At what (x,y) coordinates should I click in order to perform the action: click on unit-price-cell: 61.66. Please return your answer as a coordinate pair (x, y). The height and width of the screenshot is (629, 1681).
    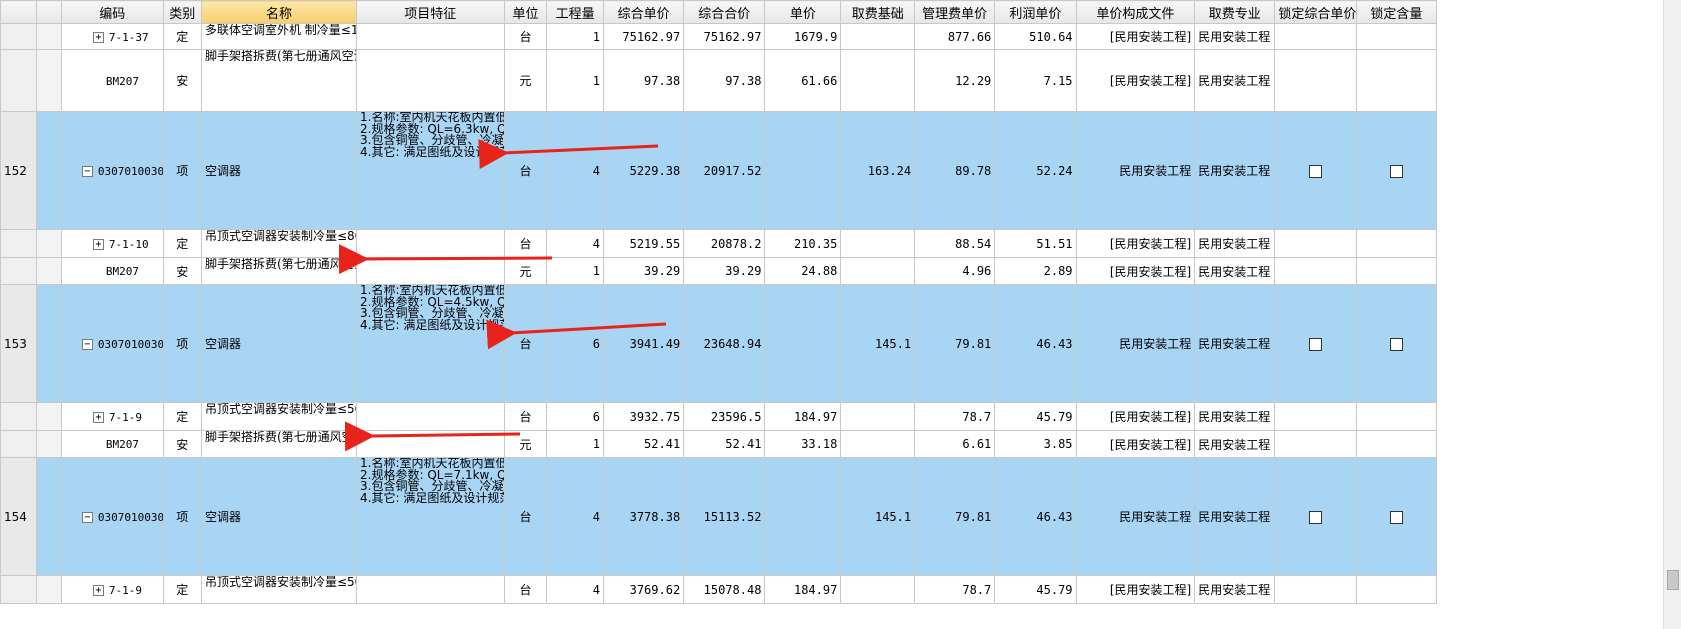
    Looking at the image, I should click on (803, 80).